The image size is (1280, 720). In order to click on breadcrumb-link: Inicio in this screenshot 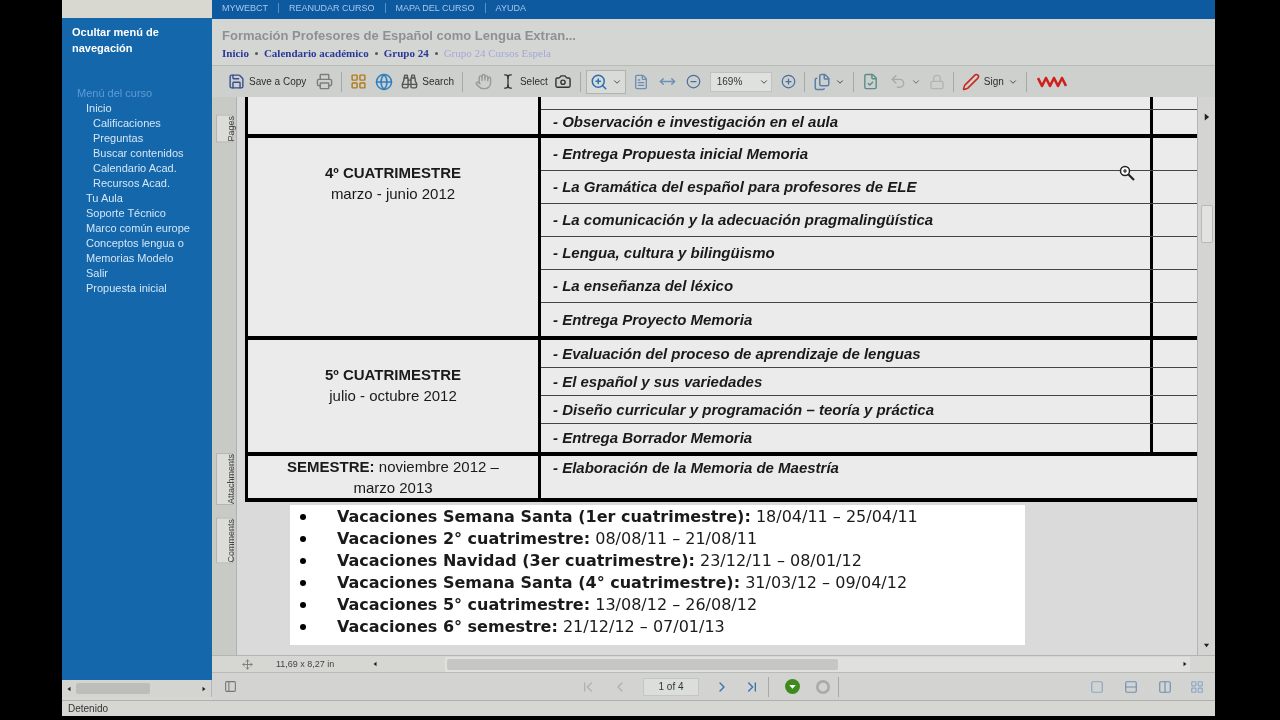, I will do `click(235, 53)`.